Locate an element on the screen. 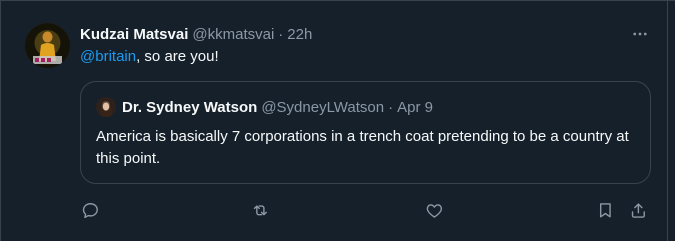 This screenshot has height=241, width=675. tweet-timestamp: 22h is located at coordinates (299, 34).